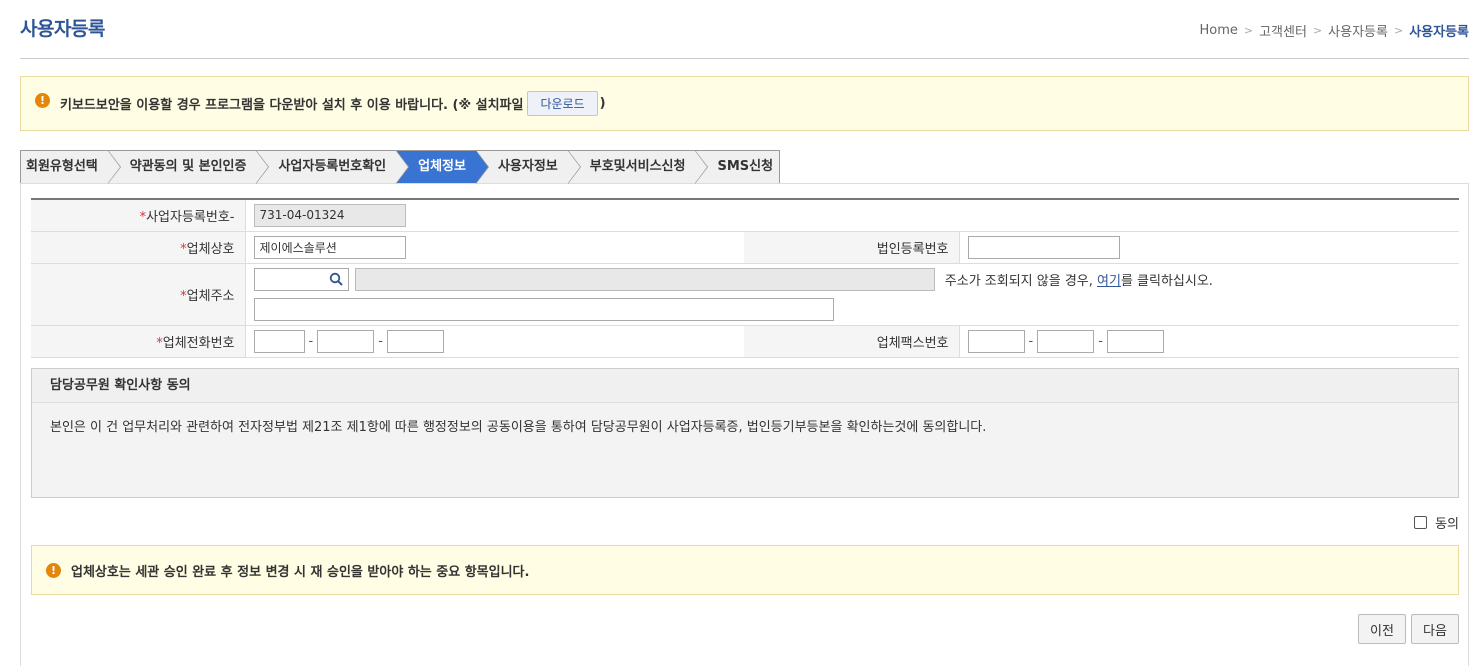 The height and width of the screenshot is (666, 1481). I want to click on step-biz-number: 사업자등록번호확인, so click(332, 167).